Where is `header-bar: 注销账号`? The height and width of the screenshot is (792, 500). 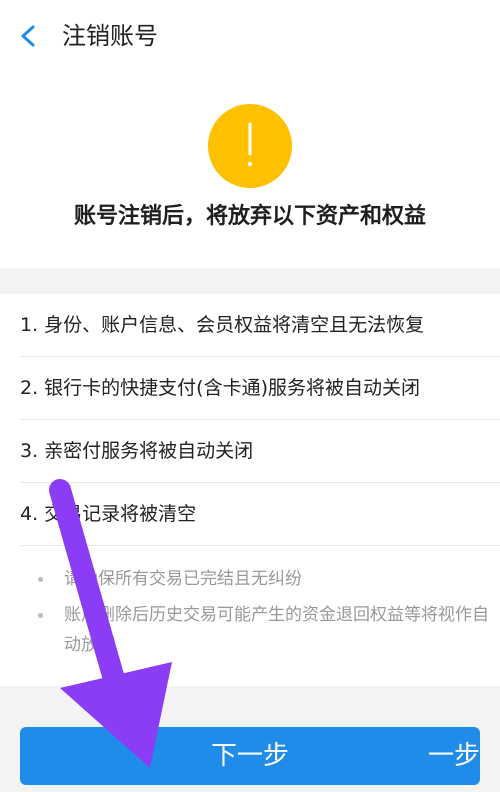
header-bar: 注销账号 is located at coordinates (250, 35).